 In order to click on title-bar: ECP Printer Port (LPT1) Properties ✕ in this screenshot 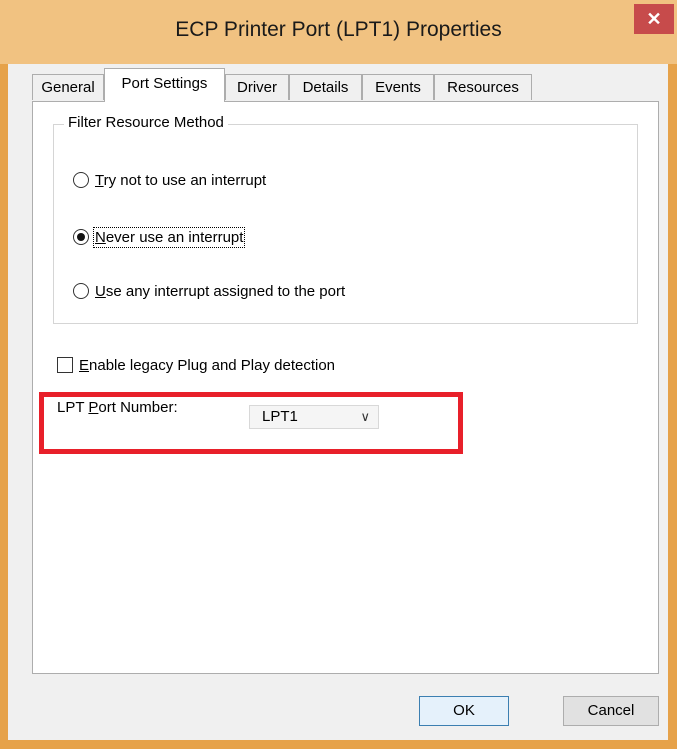, I will do `click(338, 32)`.